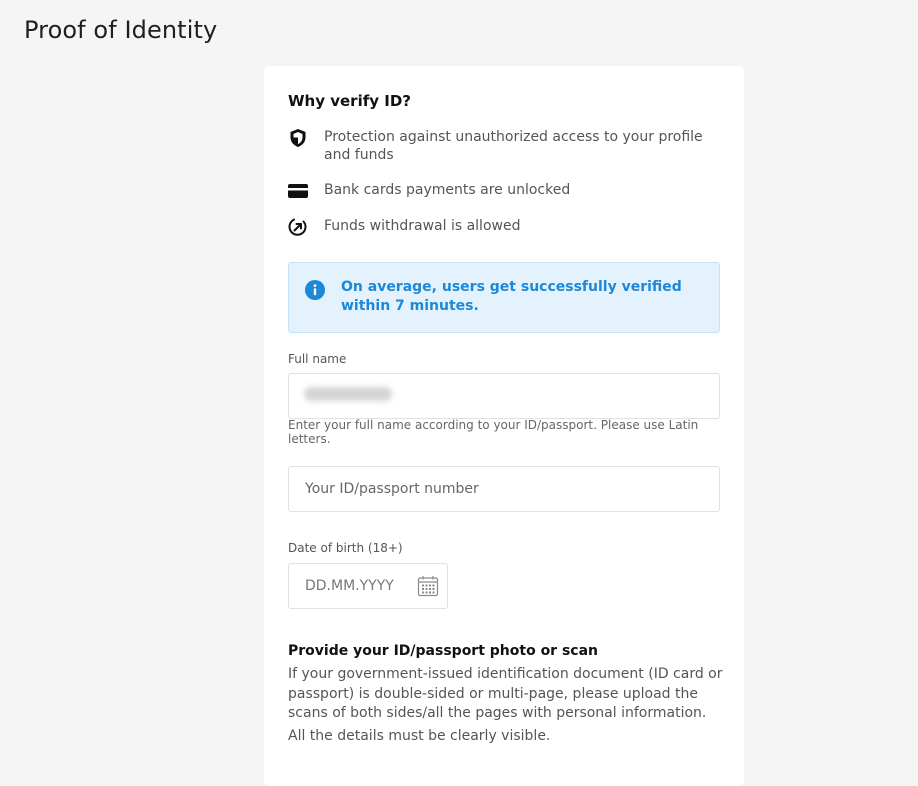 The height and width of the screenshot is (786, 918). Describe the element at coordinates (349, 586) in the screenshot. I see `date-placeholder: DD.MM.YYYY` at that location.